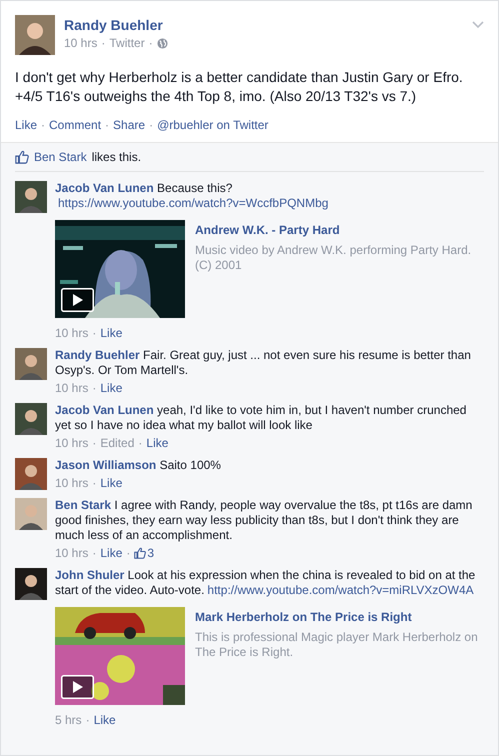 This screenshot has height=756, width=499. What do you see at coordinates (212, 125) in the screenshot?
I see `action-link: @rbuehler on Twitter` at bounding box center [212, 125].